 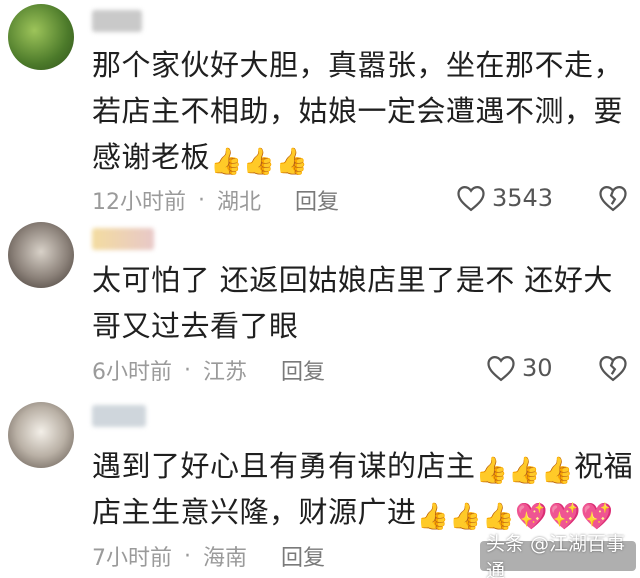 I want to click on comment-meta: 6小时前 · 江苏 回复, so click(x=208, y=370).